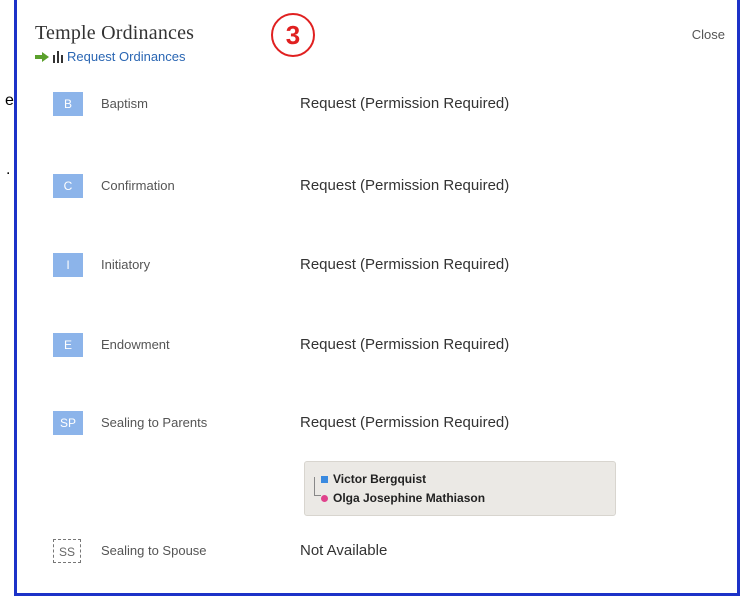 The height and width of the screenshot is (600, 750). Describe the element at coordinates (68, 345) in the screenshot. I see `endowment-icon: E` at that location.